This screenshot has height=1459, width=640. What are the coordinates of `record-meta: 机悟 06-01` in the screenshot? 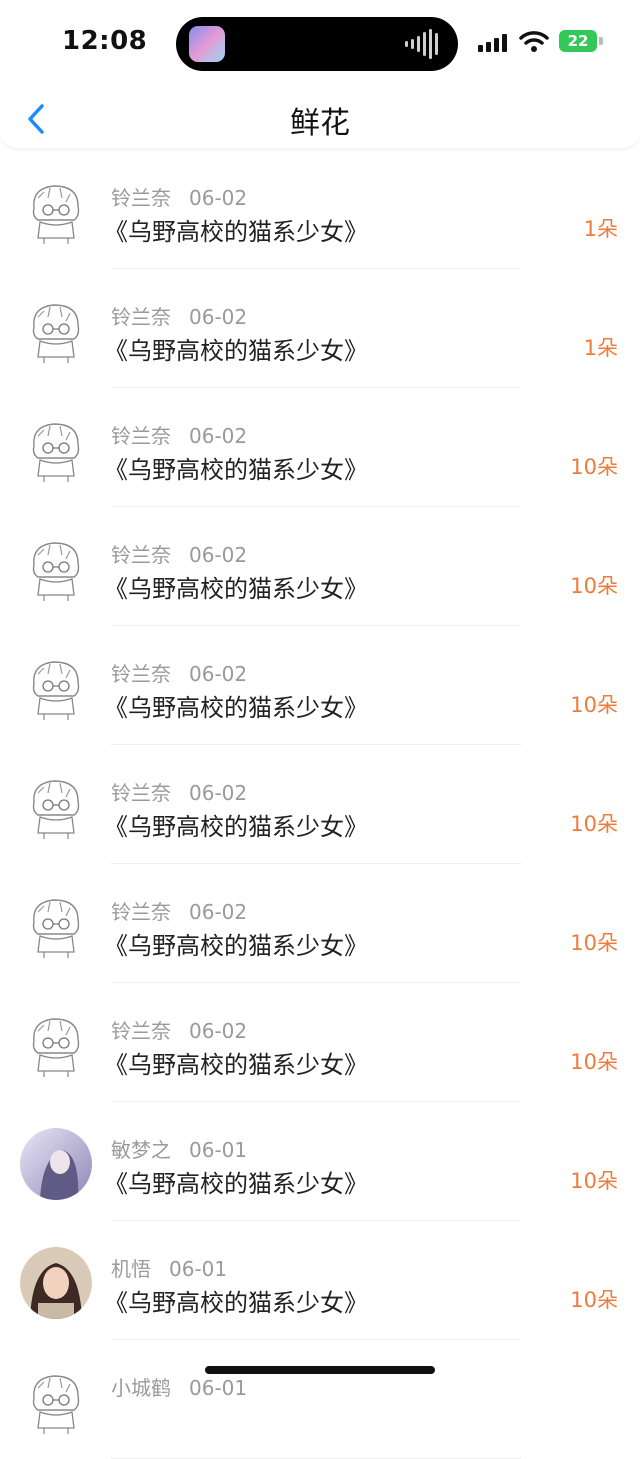 It's located at (169, 1267).